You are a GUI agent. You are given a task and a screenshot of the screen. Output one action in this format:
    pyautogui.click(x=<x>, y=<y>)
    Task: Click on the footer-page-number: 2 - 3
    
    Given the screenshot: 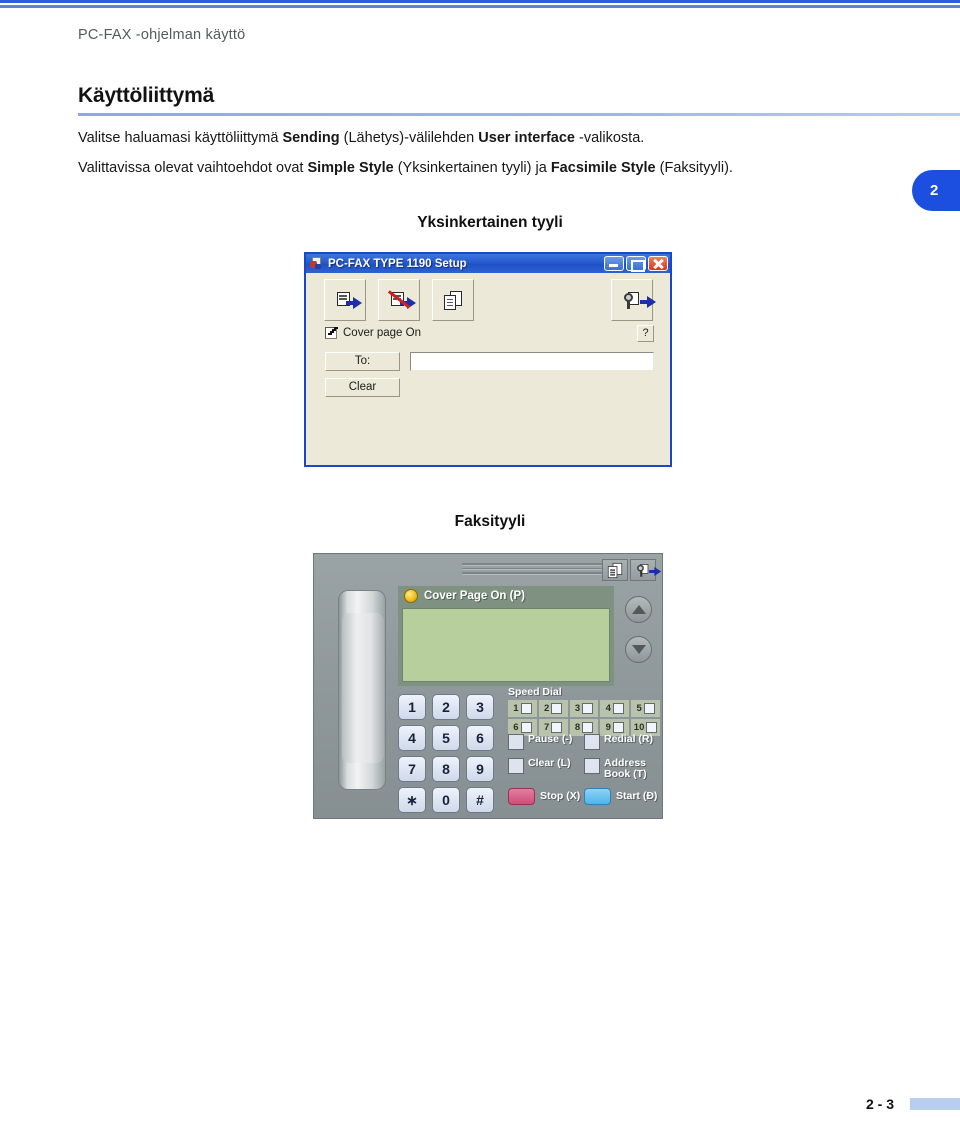 What is the action you would take?
    pyautogui.click(x=880, y=1104)
    